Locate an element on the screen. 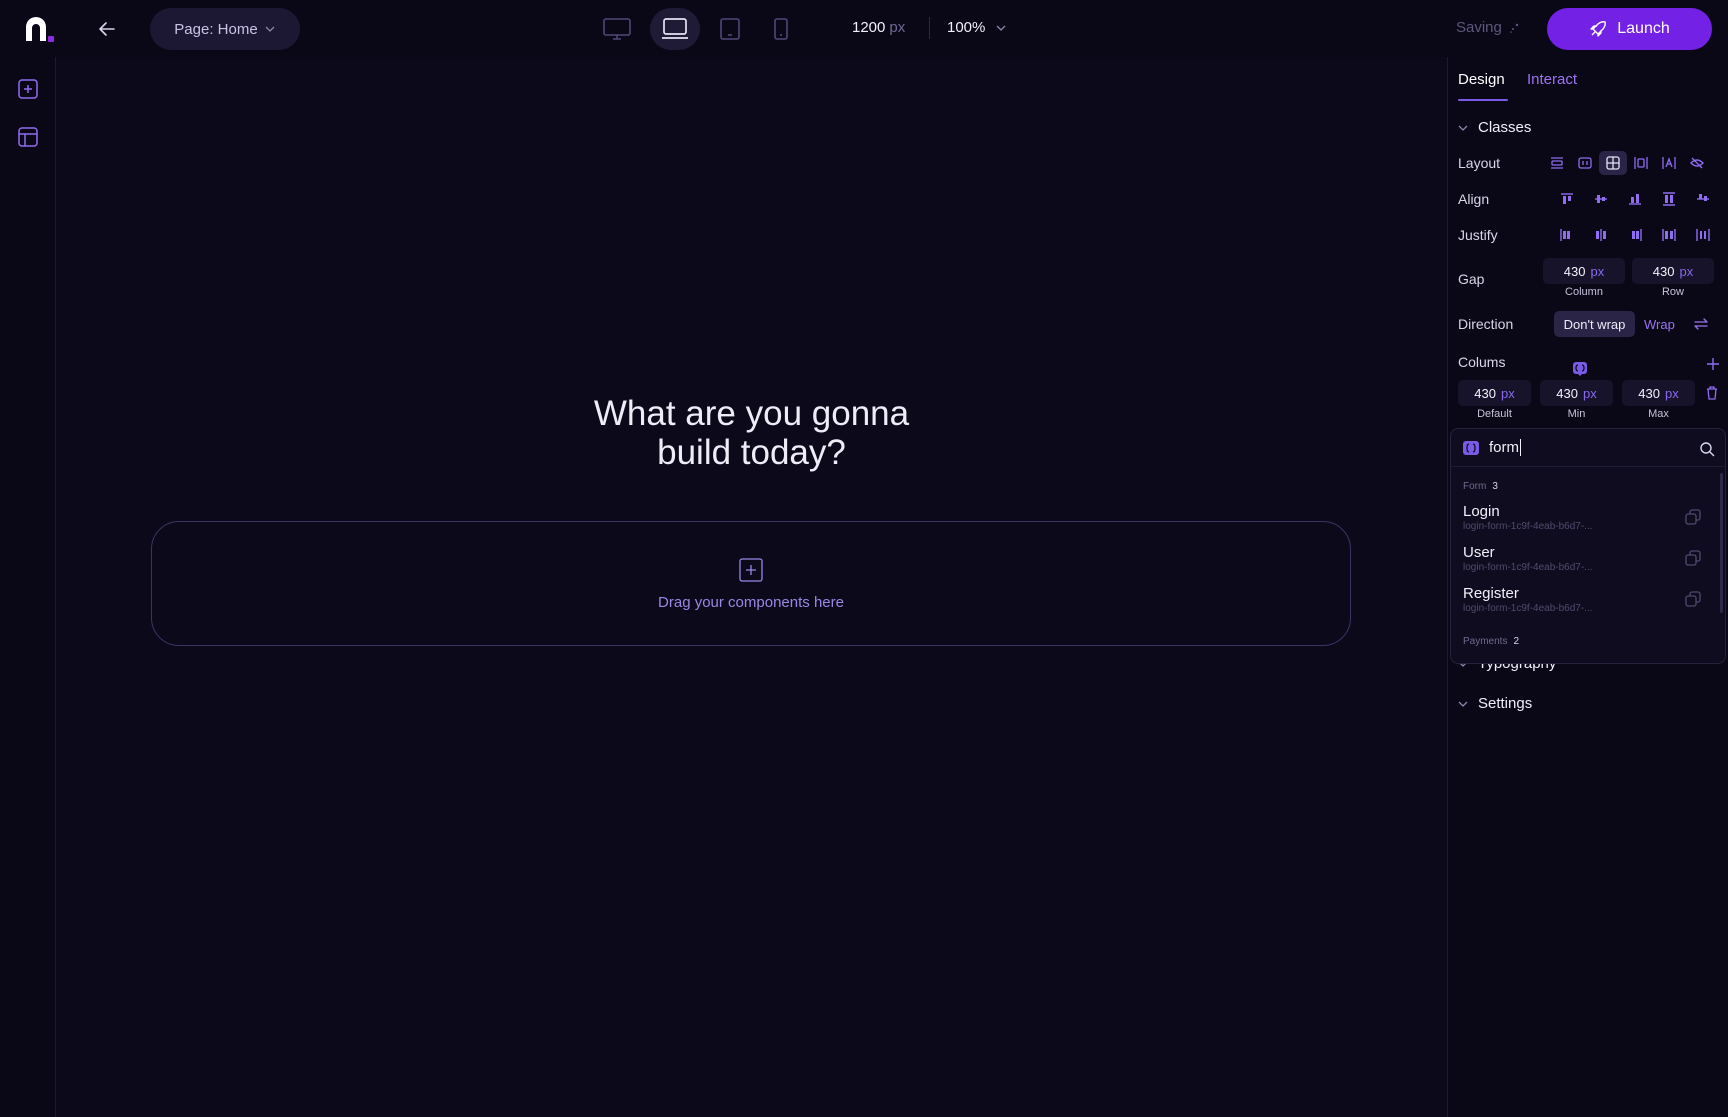  justify-center-button is located at coordinates (1601, 235).